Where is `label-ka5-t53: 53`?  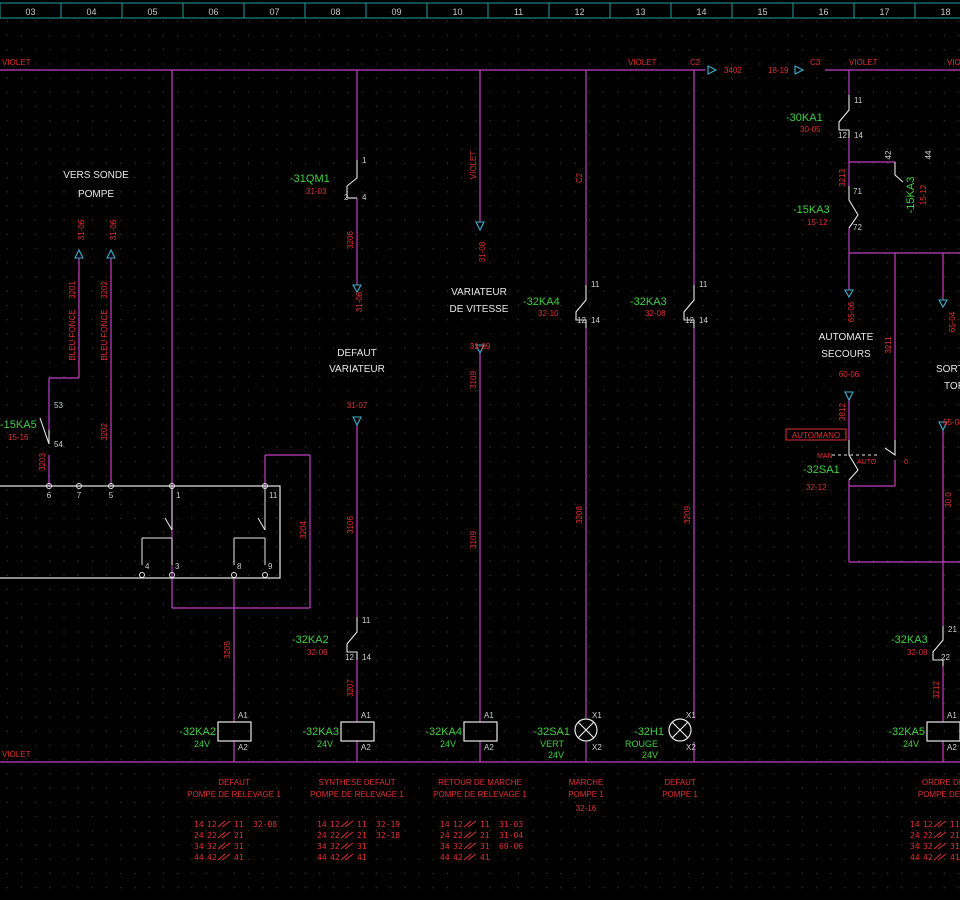 label-ka5-t53: 53 is located at coordinates (58, 405).